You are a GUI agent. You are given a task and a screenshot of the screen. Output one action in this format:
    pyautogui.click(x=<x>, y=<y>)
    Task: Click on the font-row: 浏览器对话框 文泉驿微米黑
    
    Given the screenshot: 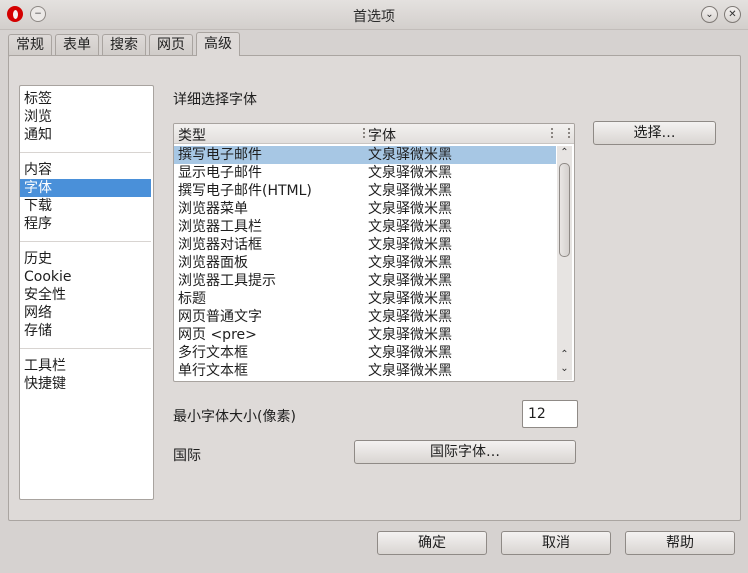 What is the action you would take?
    pyautogui.click(x=365, y=245)
    